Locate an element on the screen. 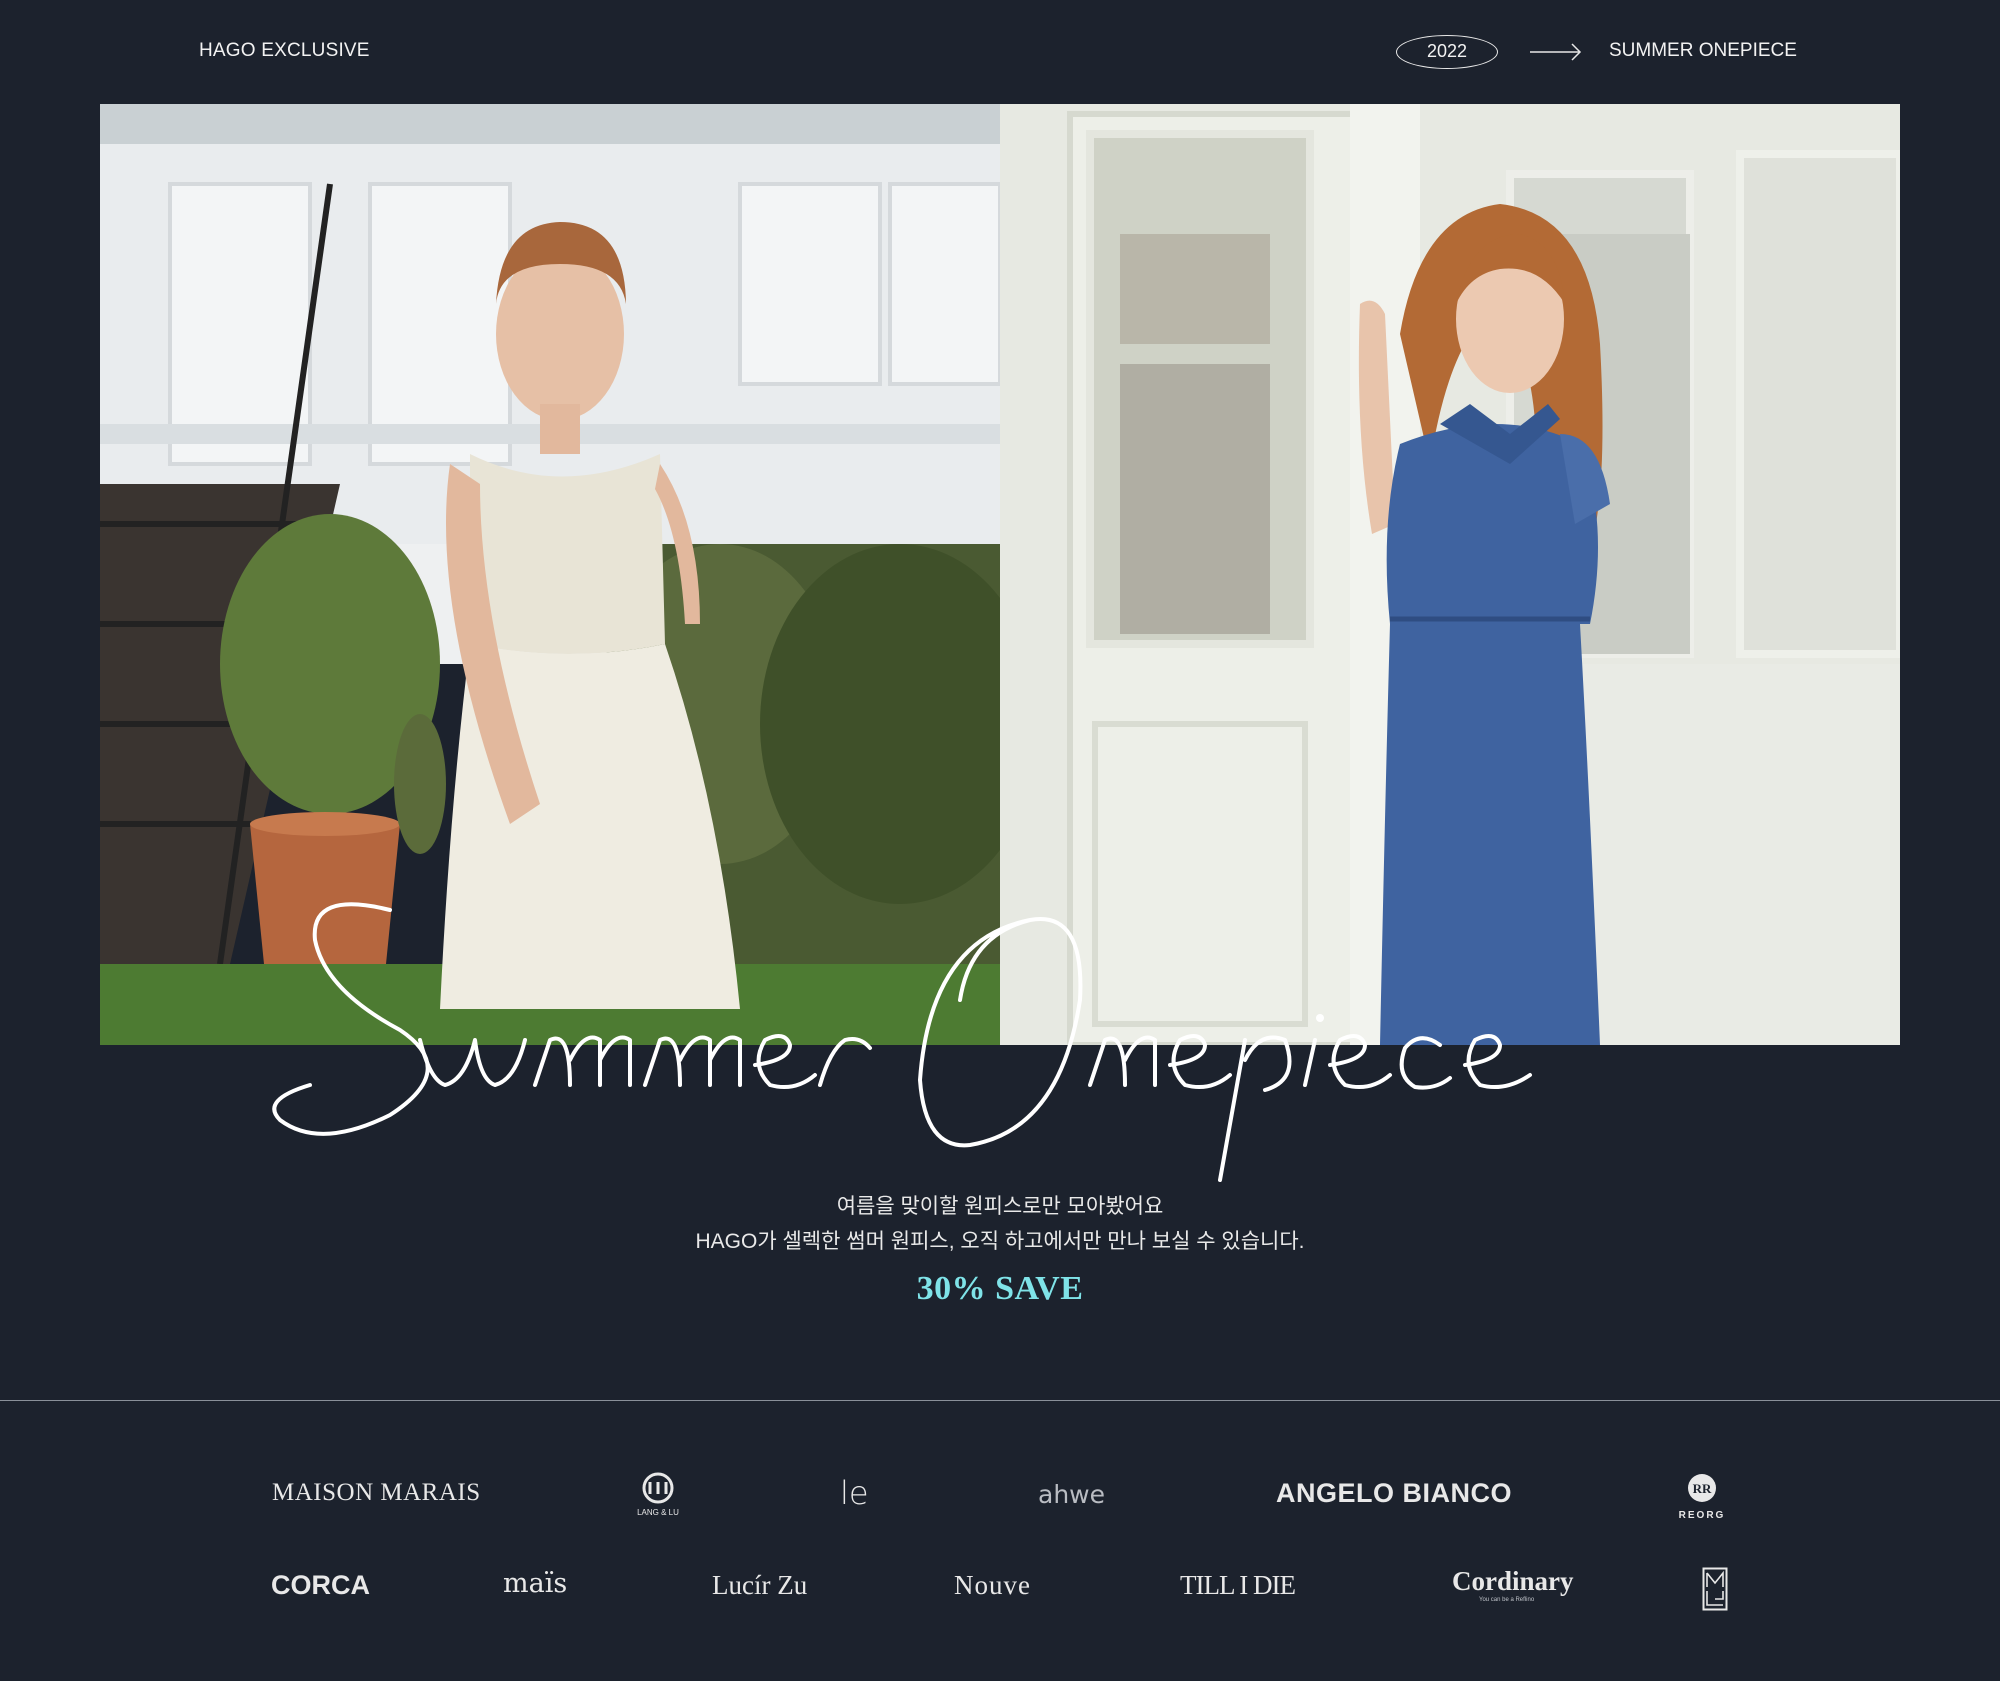 Image resolution: width=2000 pixels, height=1681 pixels. brand-logo-angelo-bianco: ANGELO BIANCO is located at coordinates (1394, 1493).